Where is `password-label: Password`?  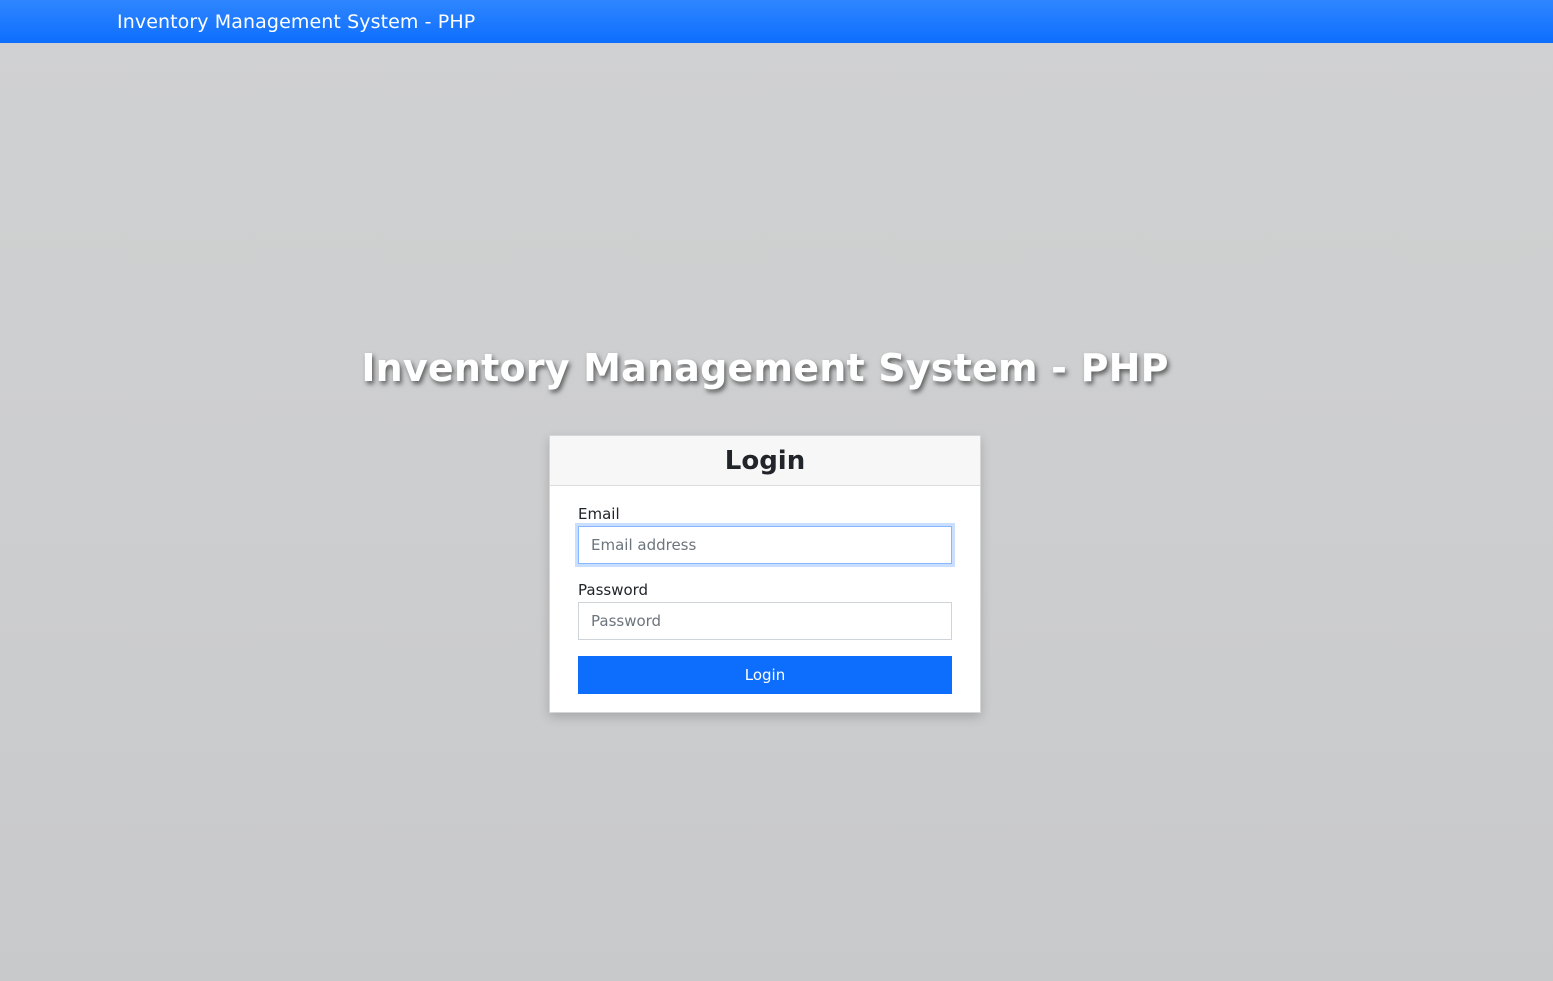 password-label: Password is located at coordinates (613, 590).